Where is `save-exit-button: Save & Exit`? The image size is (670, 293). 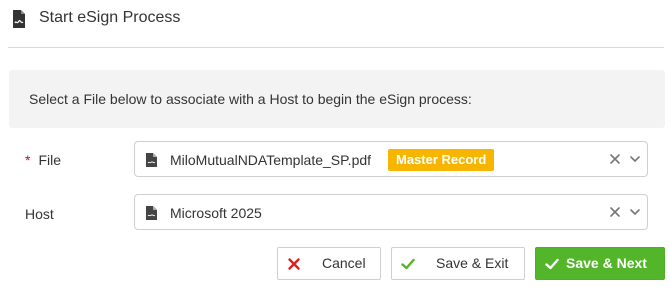 save-exit-button: Save & Exit is located at coordinates (458, 263).